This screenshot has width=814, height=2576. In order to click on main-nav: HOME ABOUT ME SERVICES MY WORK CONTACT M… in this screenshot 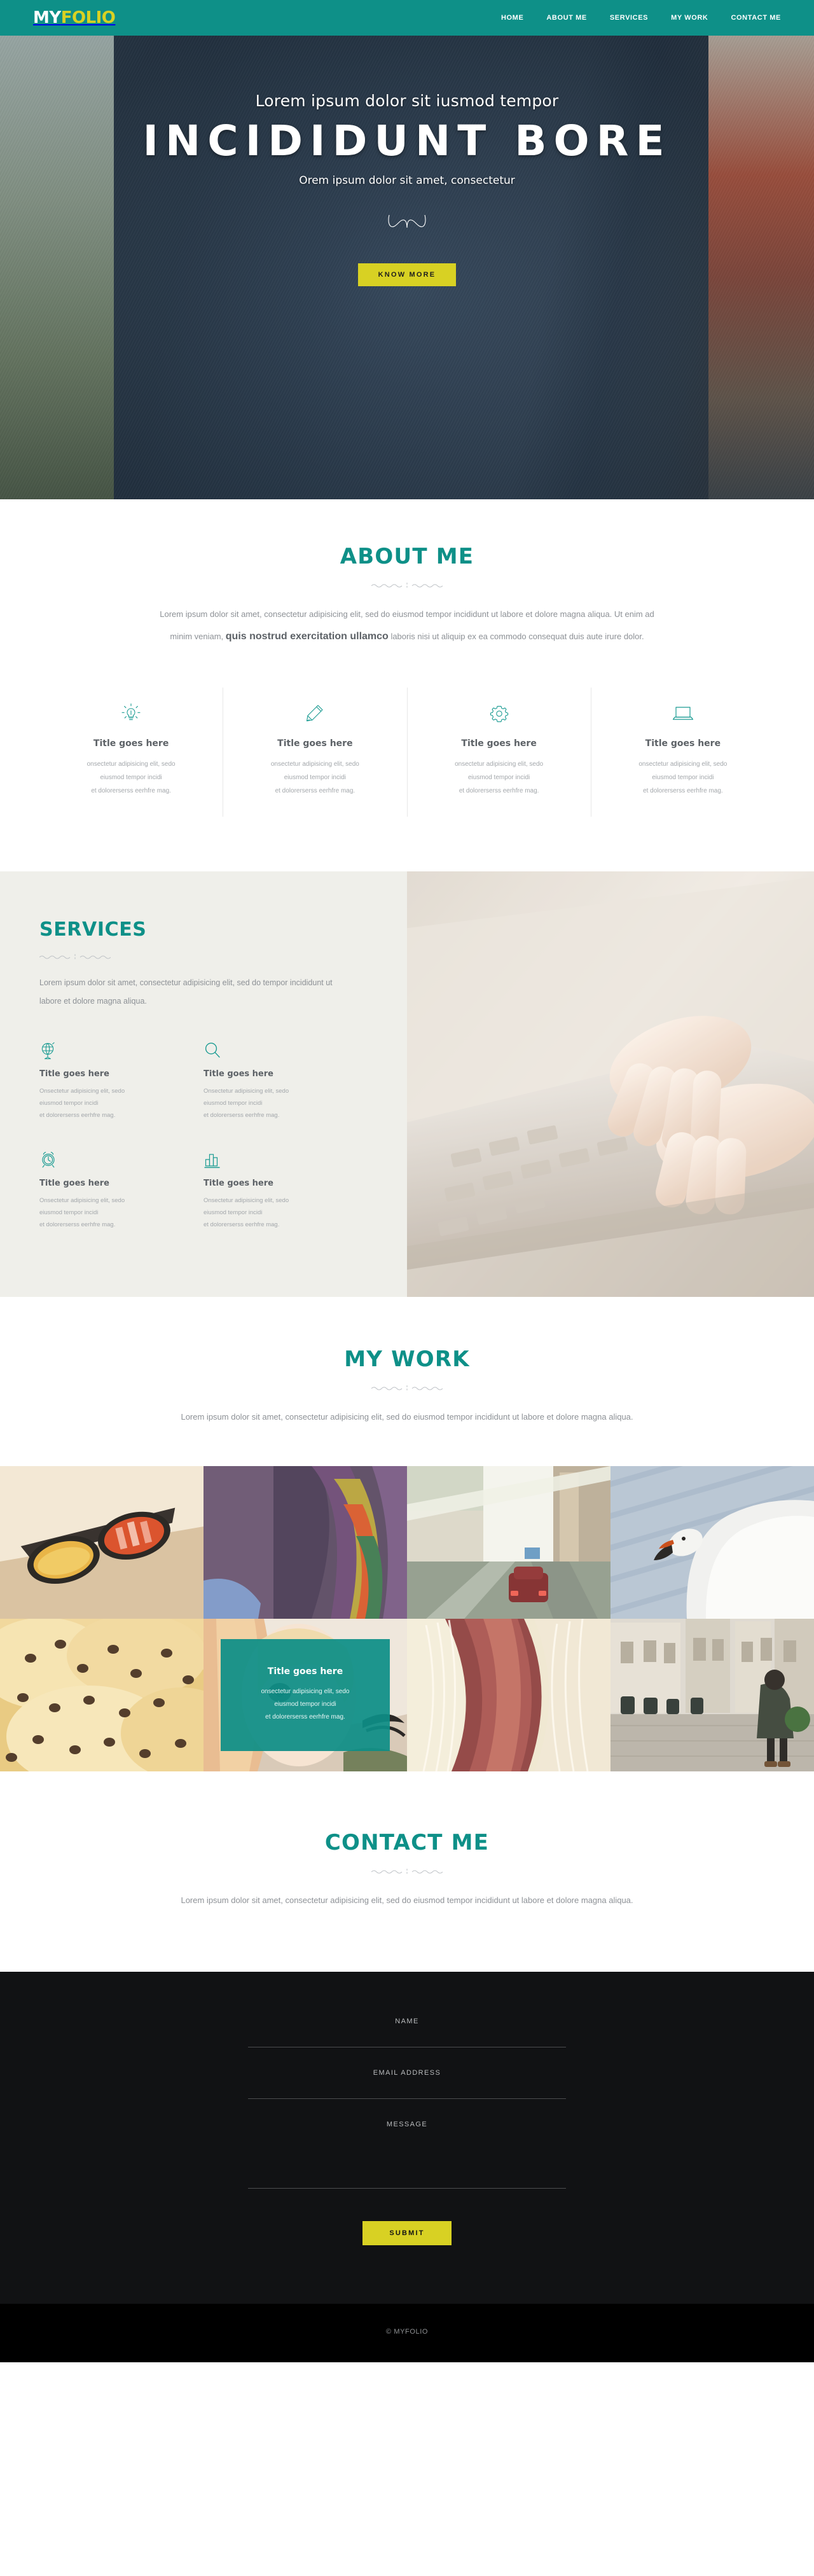, I will do `click(641, 18)`.